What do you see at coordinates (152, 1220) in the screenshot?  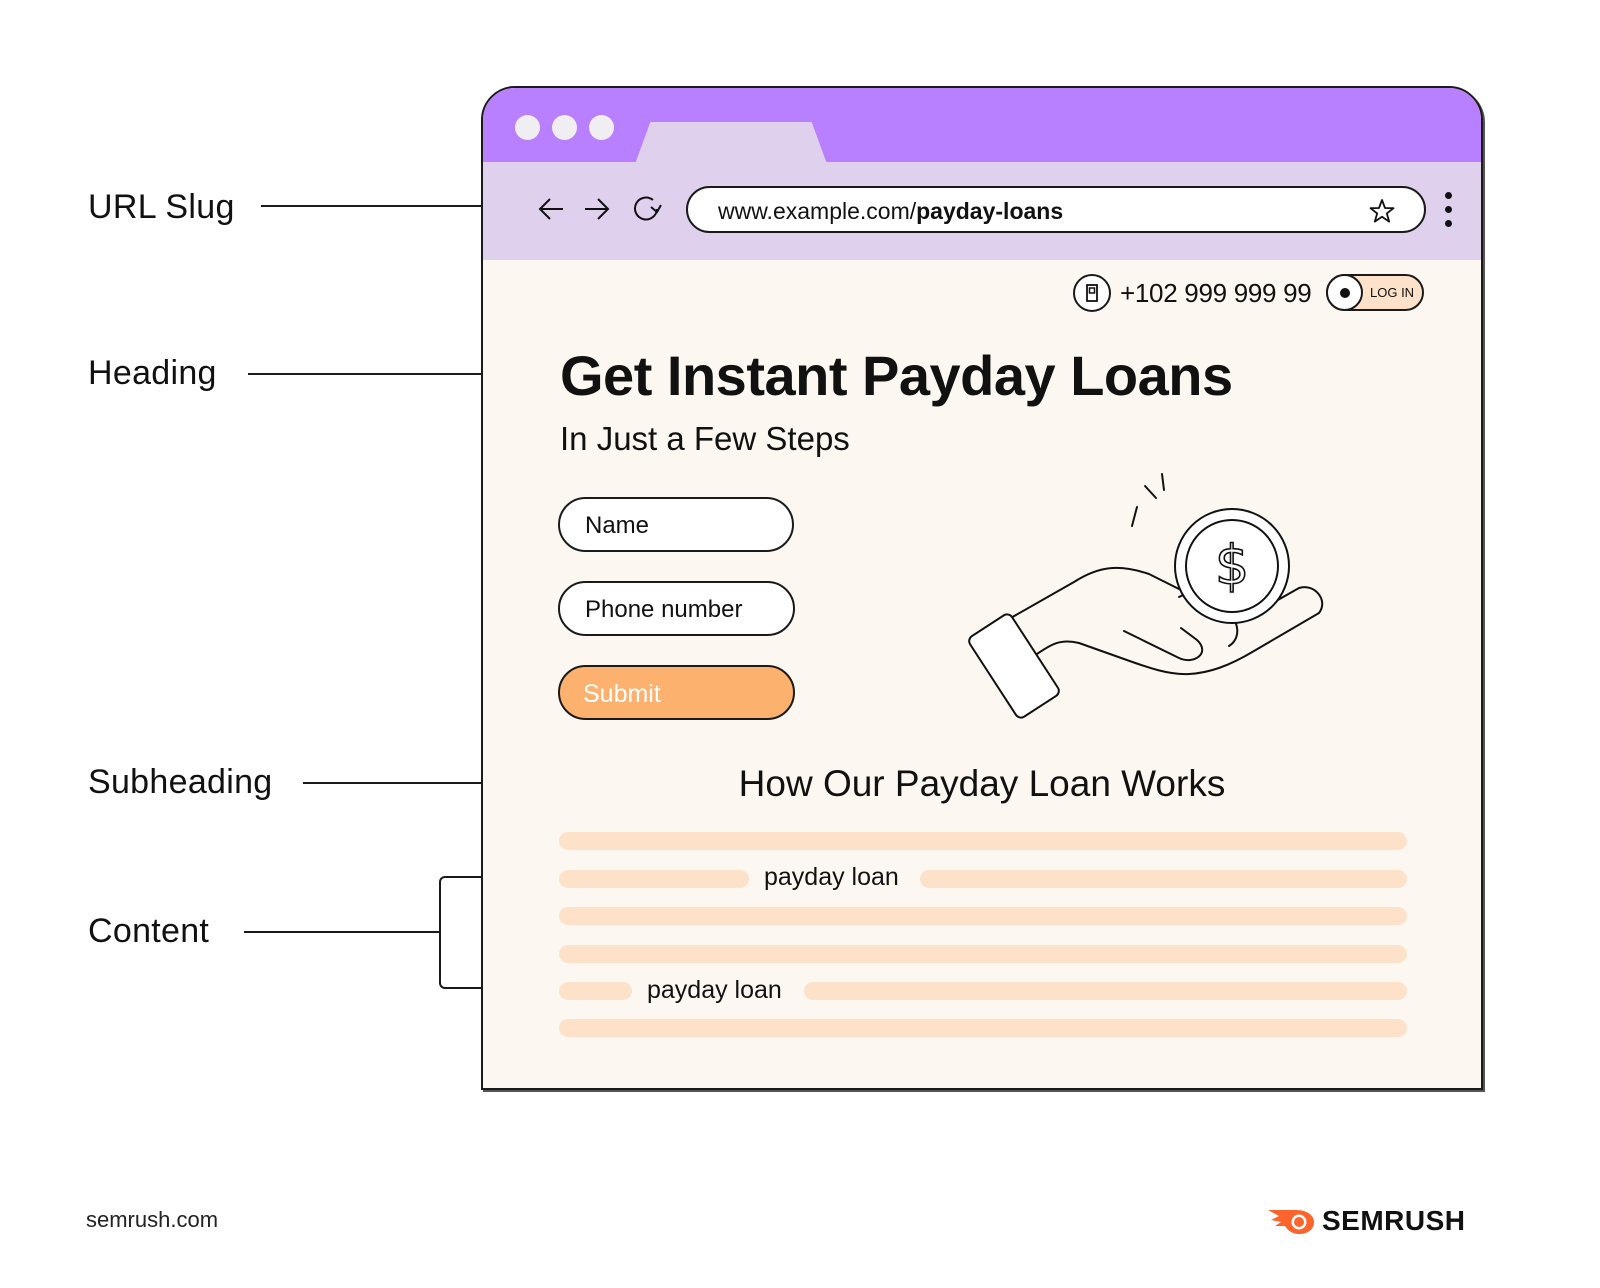 I see `footer-site-link: semrush.com` at bounding box center [152, 1220].